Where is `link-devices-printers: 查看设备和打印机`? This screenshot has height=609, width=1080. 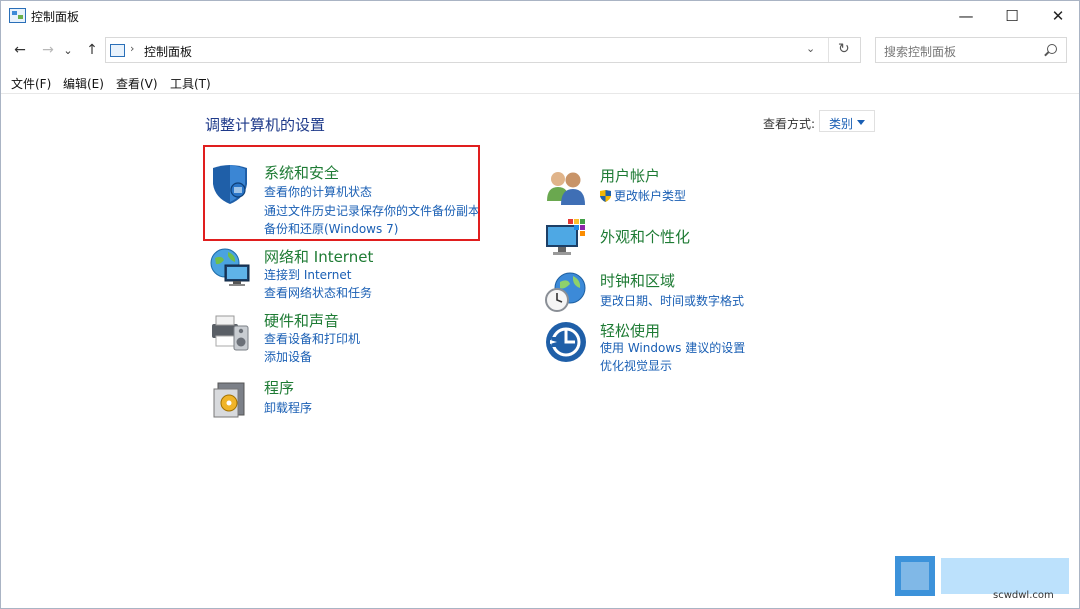 link-devices-printers: 查看设备和打印机 is located at coordinates (312, 338).